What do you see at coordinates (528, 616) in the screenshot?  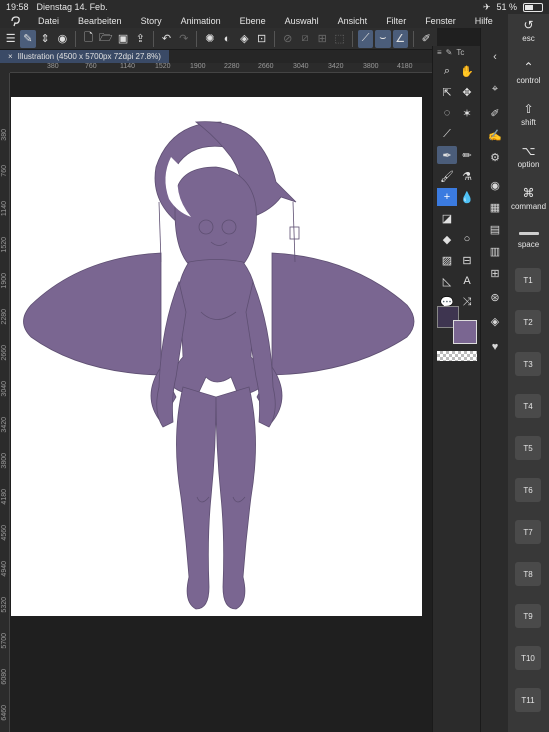 I see `t9-key: T9` at bounding box center [528, 616].